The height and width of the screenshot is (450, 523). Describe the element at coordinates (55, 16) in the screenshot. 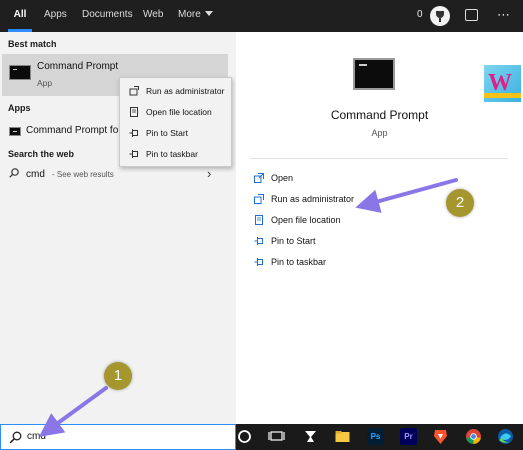

I see `tab-apps: Apps` at that location.